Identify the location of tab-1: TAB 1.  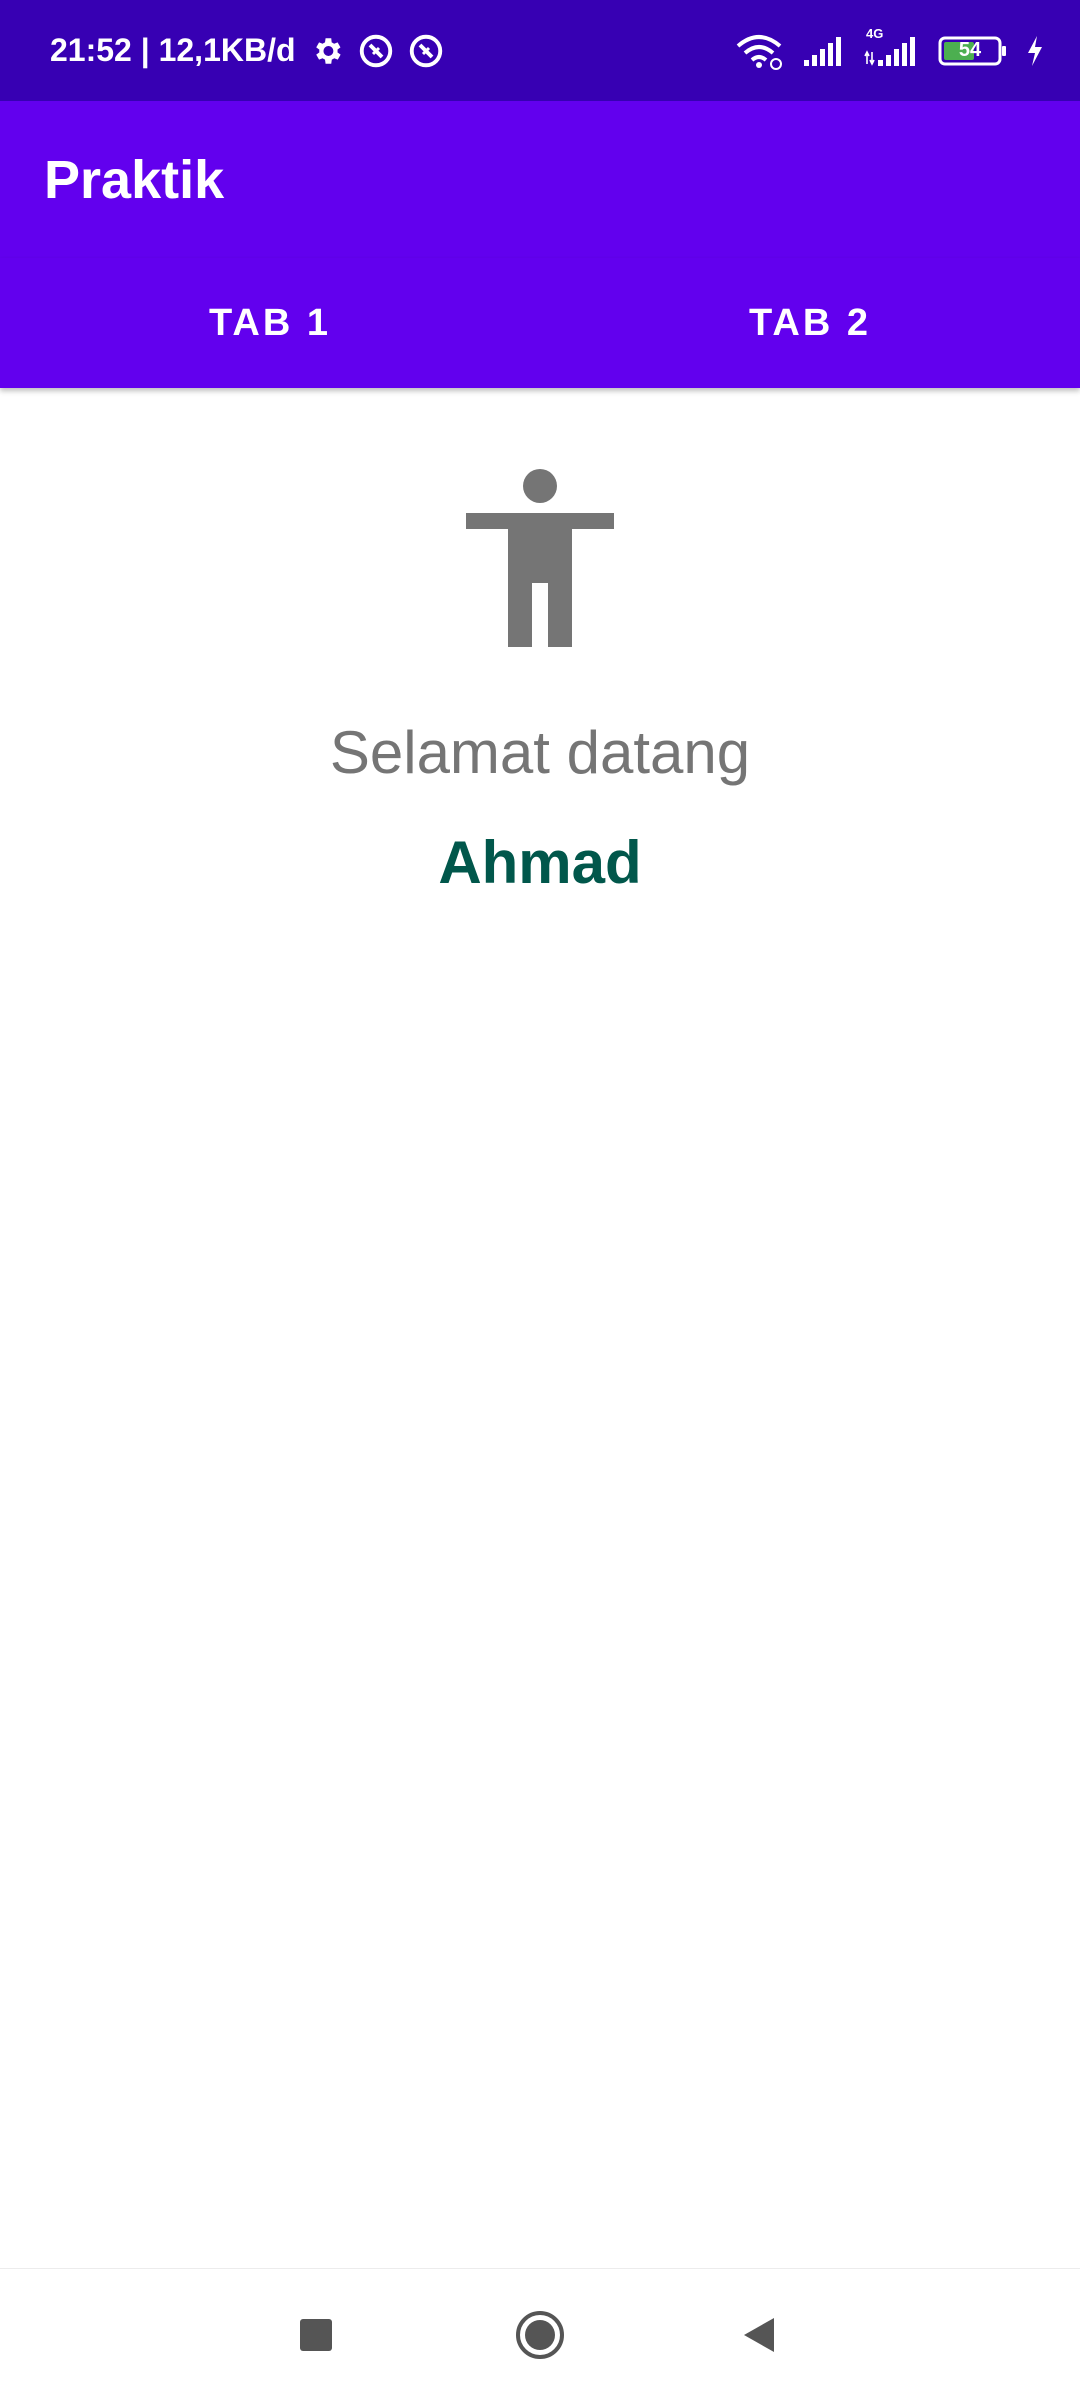
(270, 323).